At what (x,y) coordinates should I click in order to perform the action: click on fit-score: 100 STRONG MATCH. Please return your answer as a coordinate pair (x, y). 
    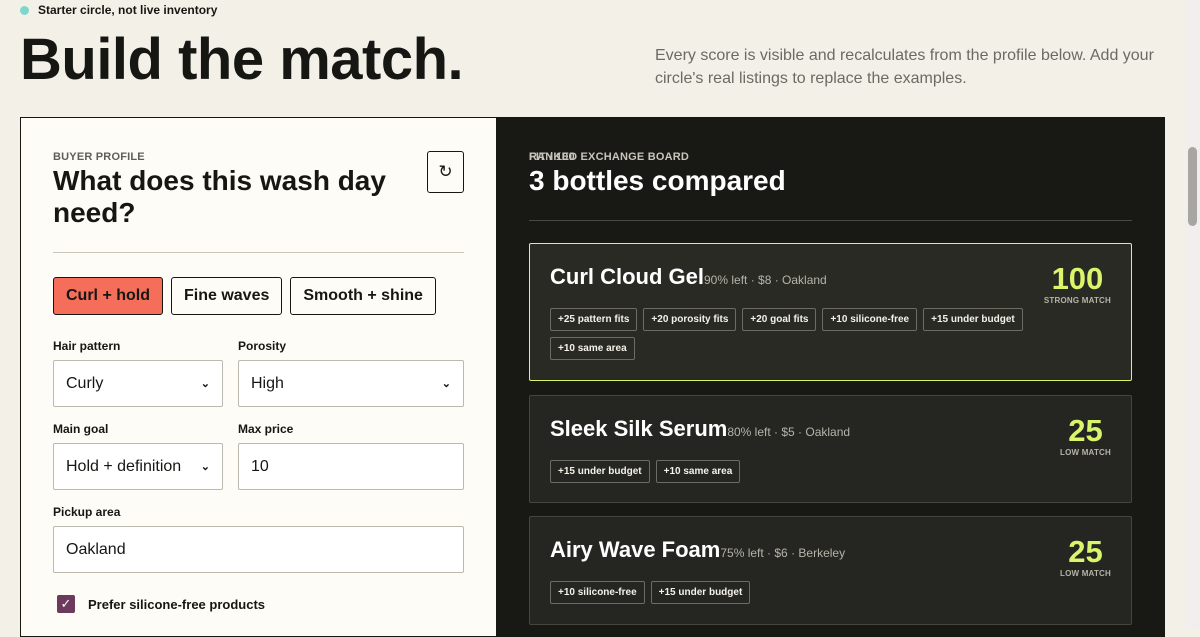
    Looking at the image, I should click on (1077, 283).